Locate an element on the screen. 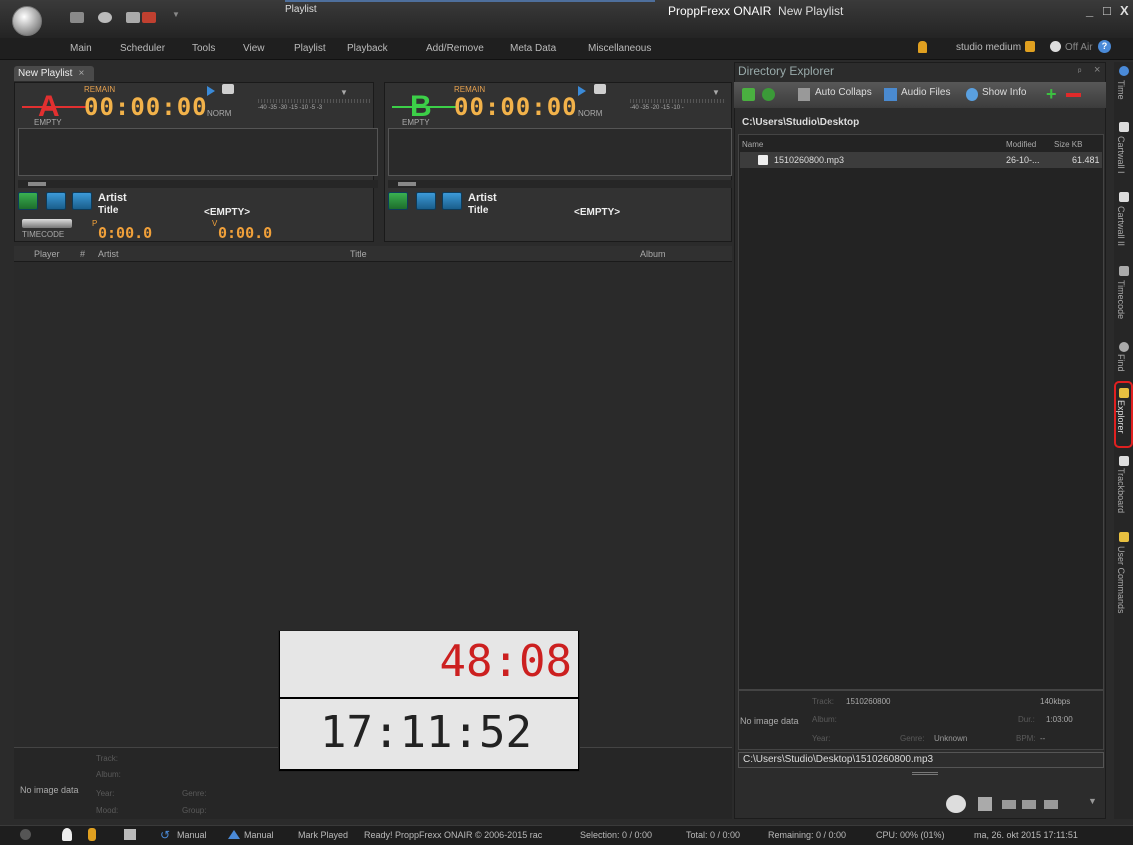 The width and height of the screenshot is (1133, 845). file-column-modified: Modified is located at coordinates (1021, 144).